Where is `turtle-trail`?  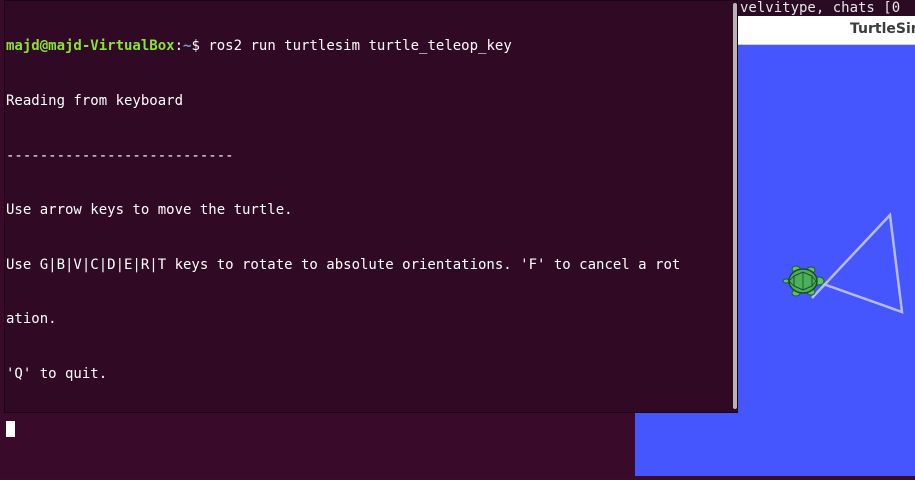
turtle-trail is located at coordinates (857, 263).